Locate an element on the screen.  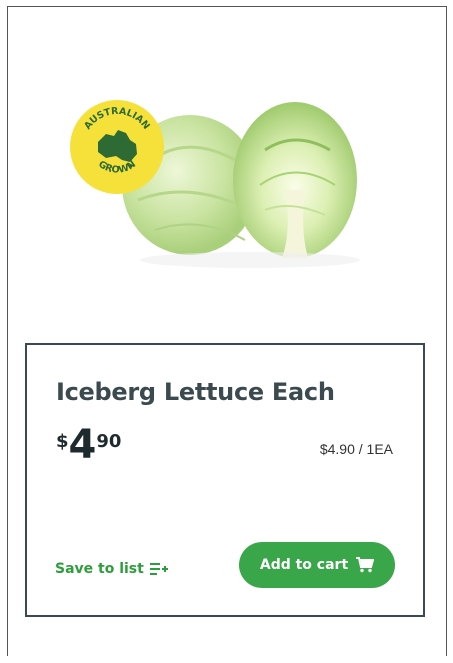
price-currency: $ is located at coordinates (62, 441).